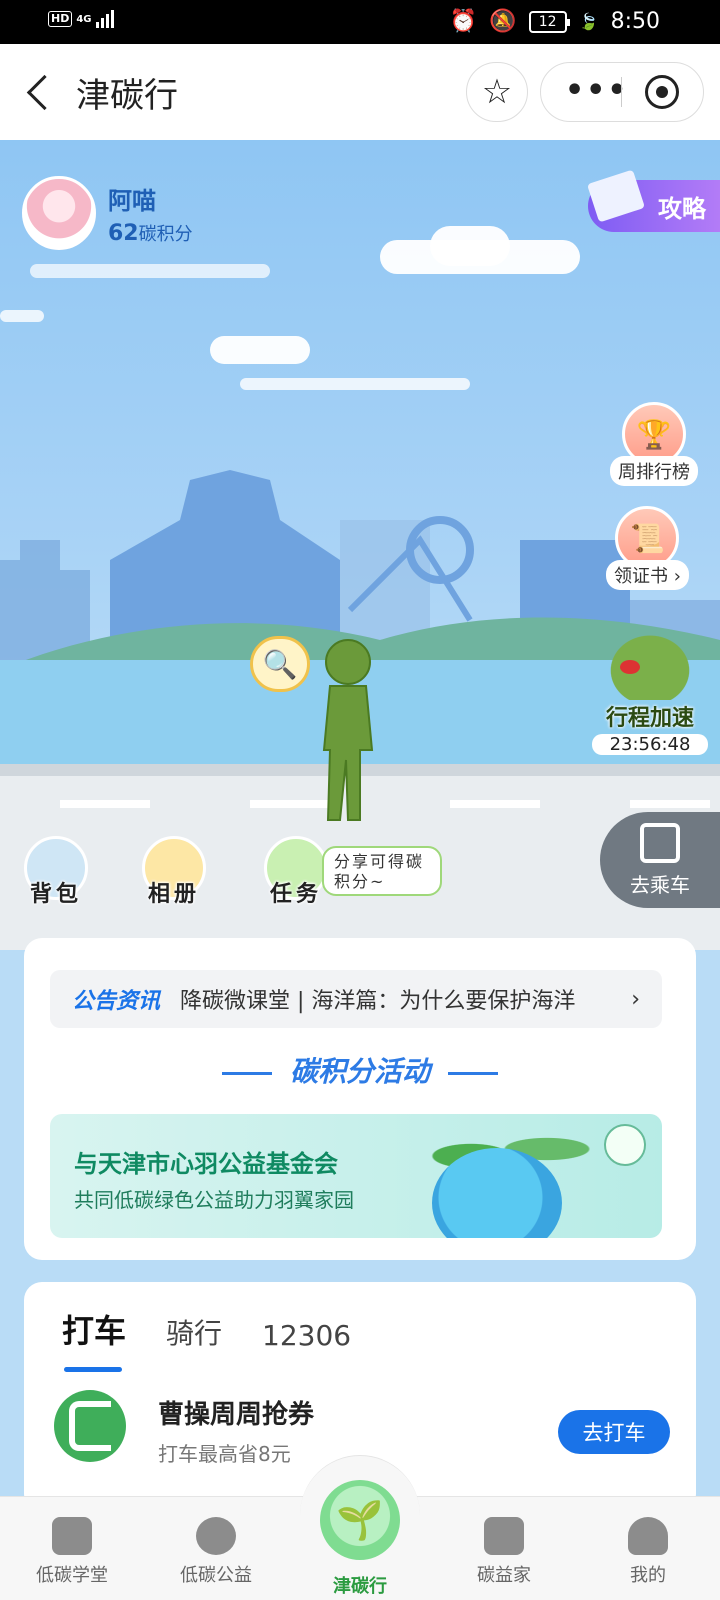 The width and height of the screenshot is (720, 1600). What do you see at coordinates (280, 664) in the screenshot?
I see `search-magnifier-icon: 🔍` at bounding box center [280, 664].